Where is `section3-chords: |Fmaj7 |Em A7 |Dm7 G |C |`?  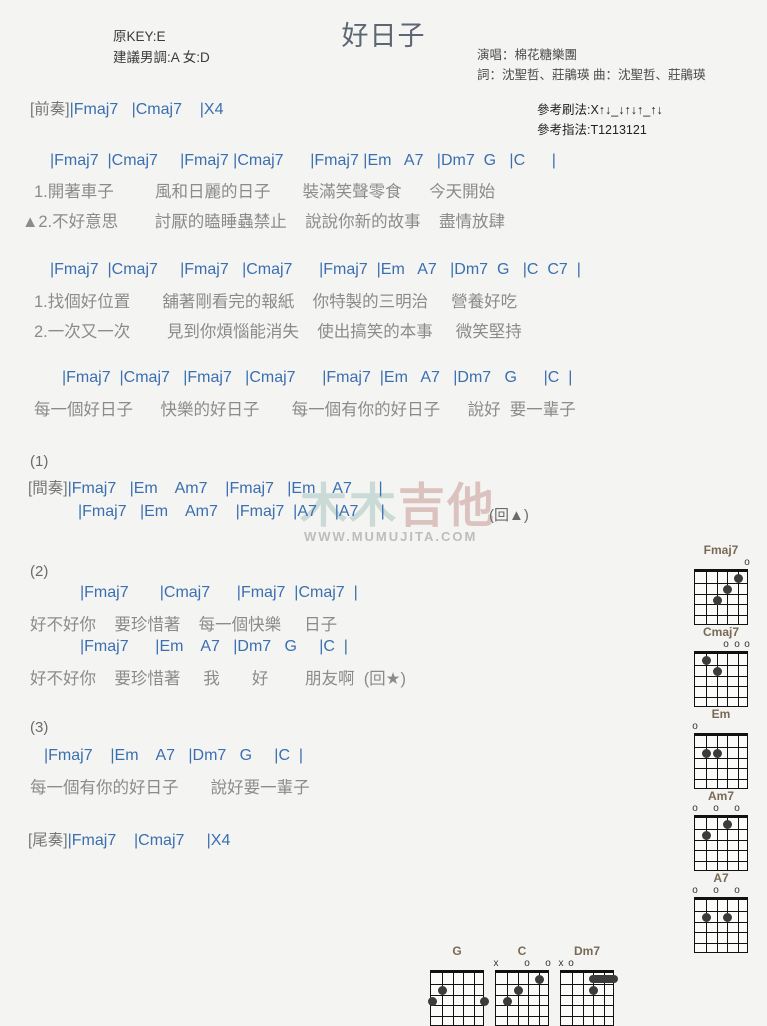
section3-chords: |Fmaj7 |Em A7 |Dm7 G |C | is located at coordinates (174, 755).